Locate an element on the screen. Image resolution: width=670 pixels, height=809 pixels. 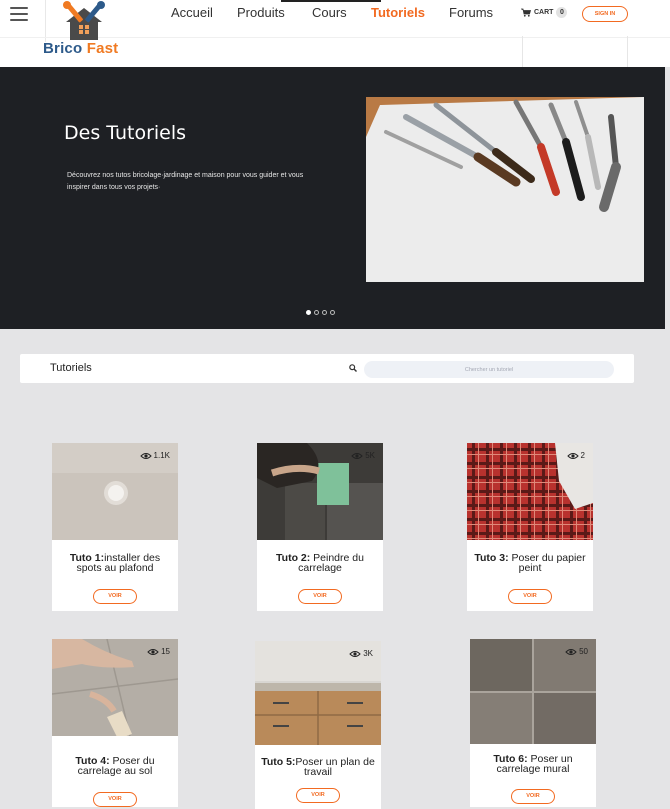
cart-label: CART is located at coordinates (544, 12).